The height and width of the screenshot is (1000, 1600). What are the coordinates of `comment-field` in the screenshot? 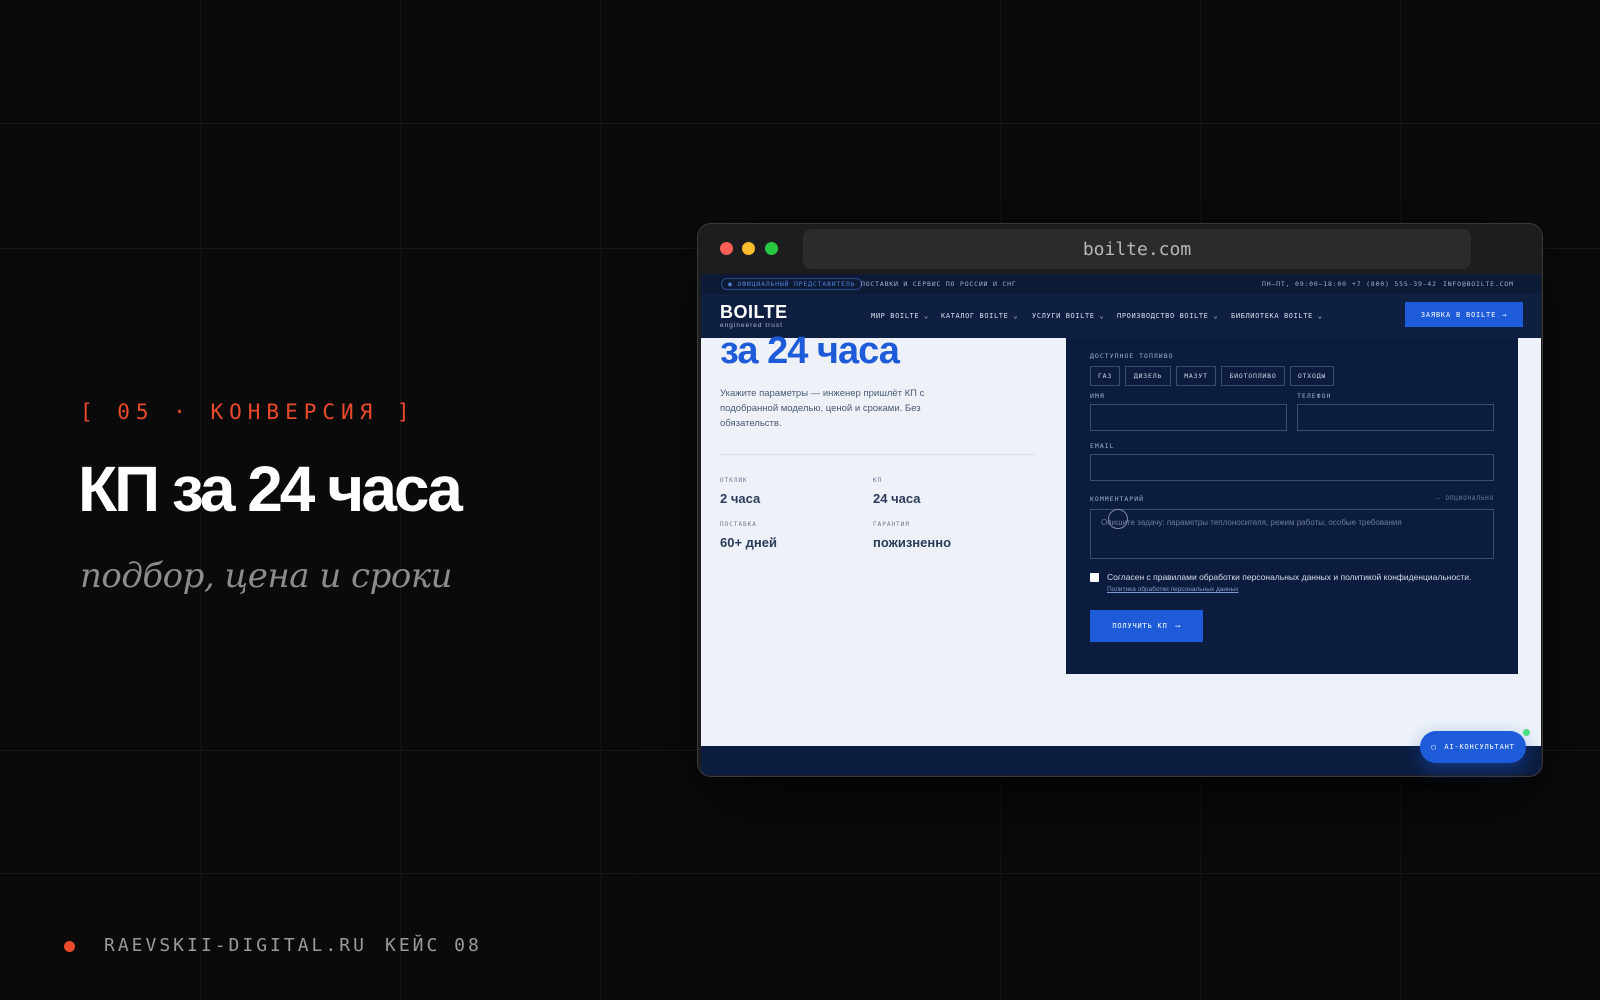 It's located at (1292, 534).